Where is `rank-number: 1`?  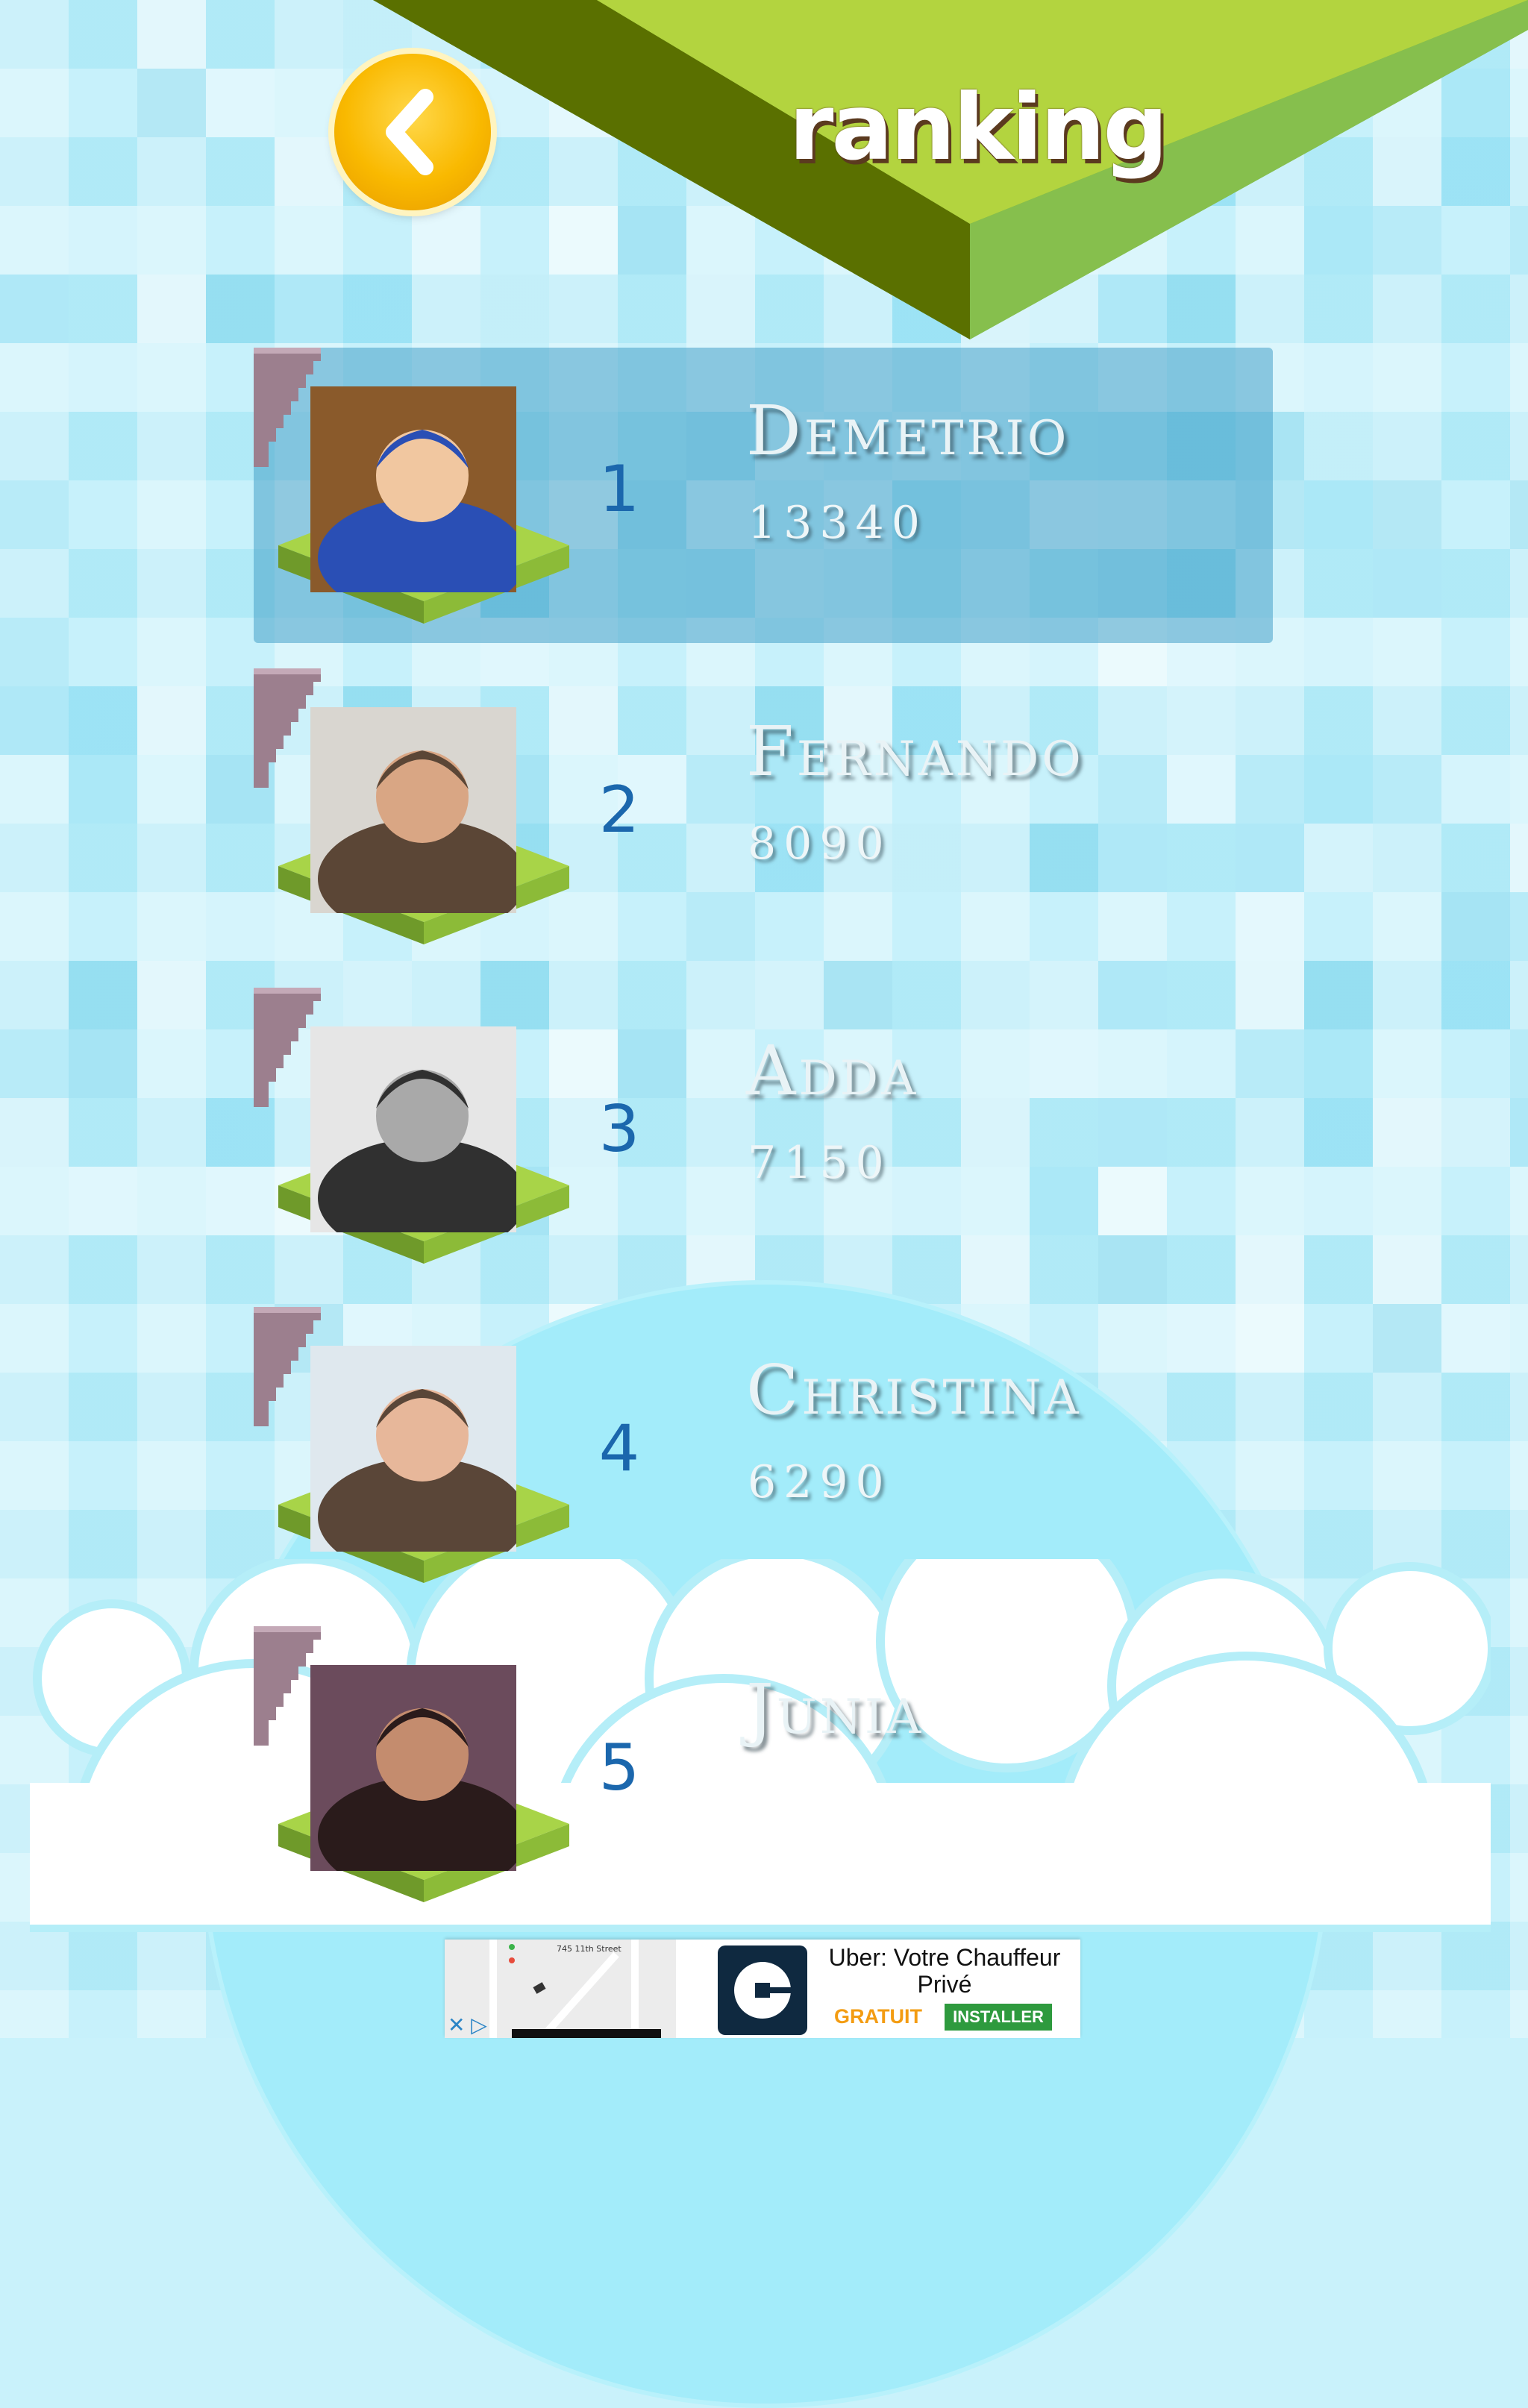 rank-number: 1 is located at coordinates (619, 490).